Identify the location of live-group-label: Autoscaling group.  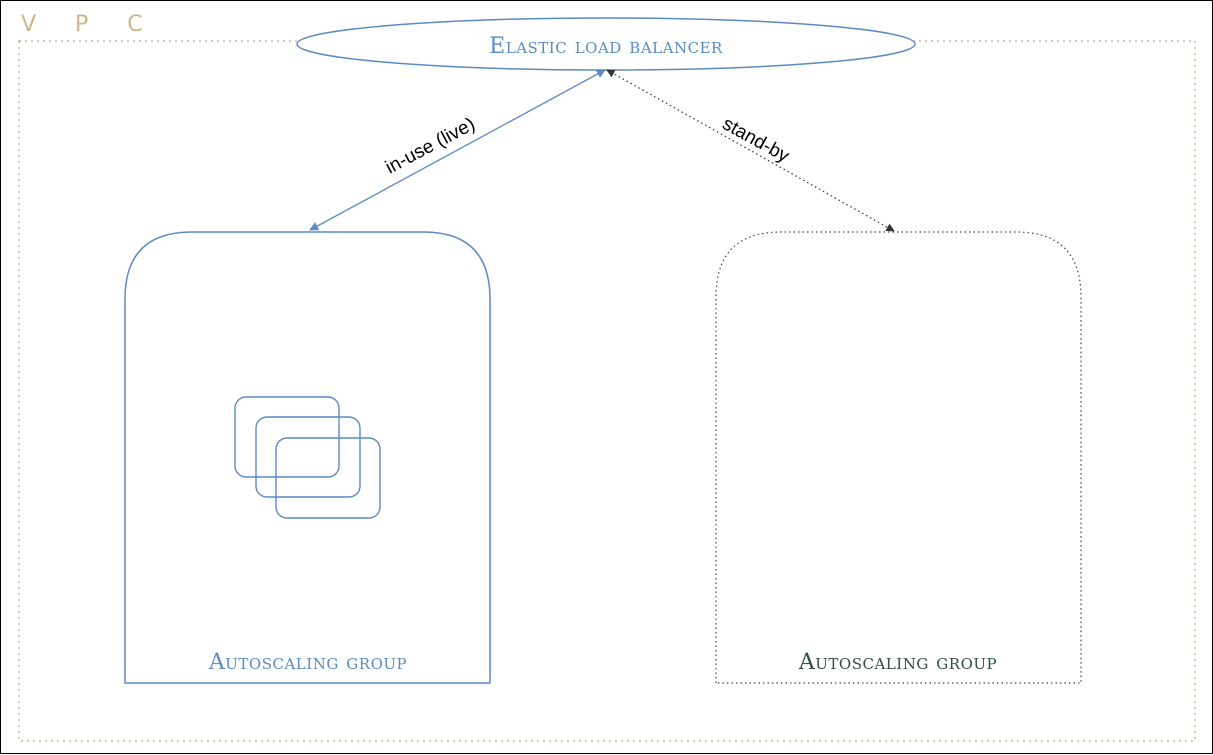
(307, 662).